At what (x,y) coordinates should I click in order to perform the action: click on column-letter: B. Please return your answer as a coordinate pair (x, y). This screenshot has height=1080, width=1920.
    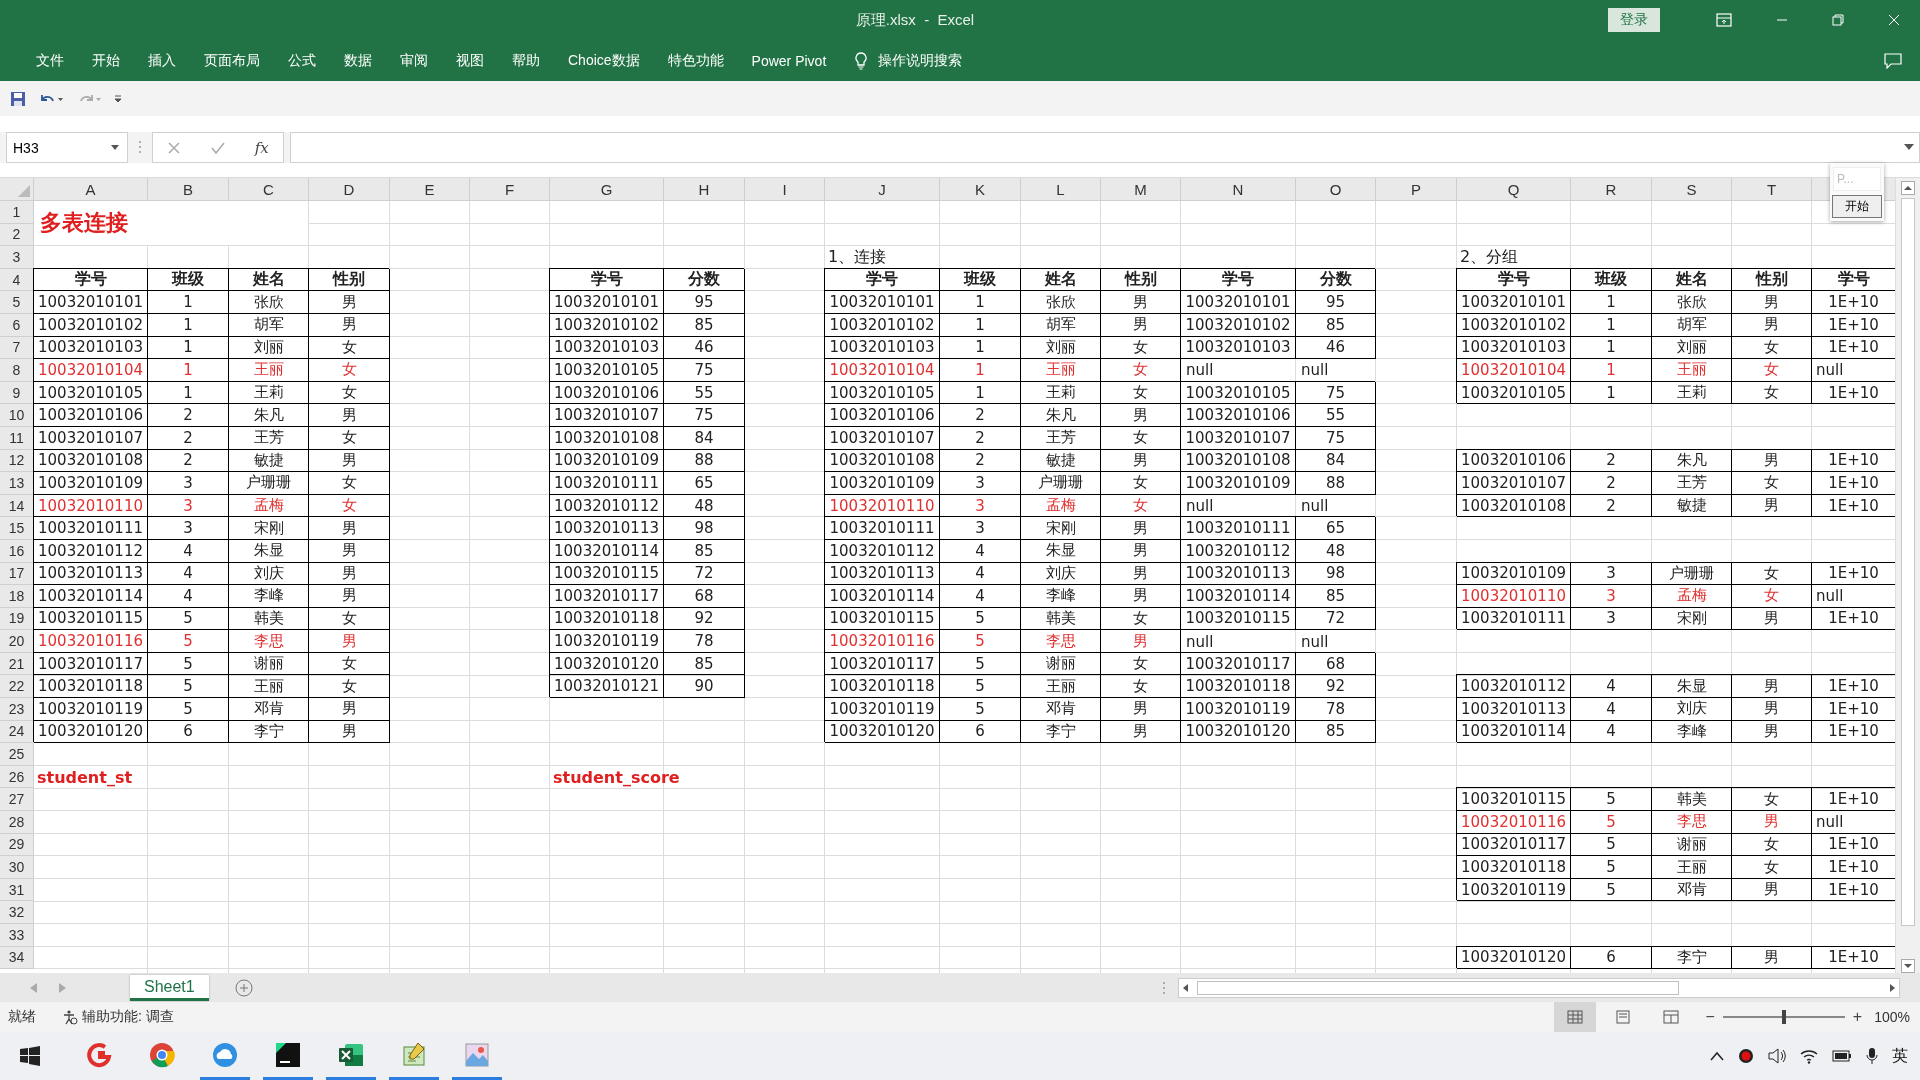
    Looking at the image, I should click on (188, 189).